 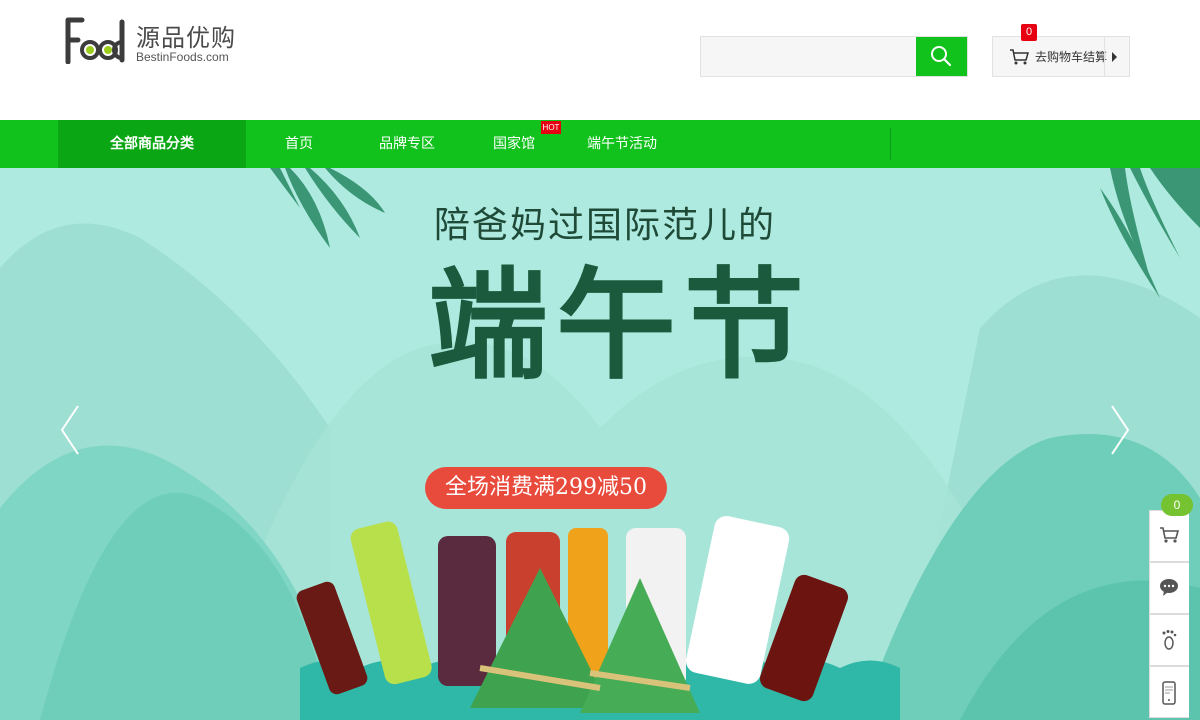 I want to click on side-chat-button, so click(x=1169, y=588).